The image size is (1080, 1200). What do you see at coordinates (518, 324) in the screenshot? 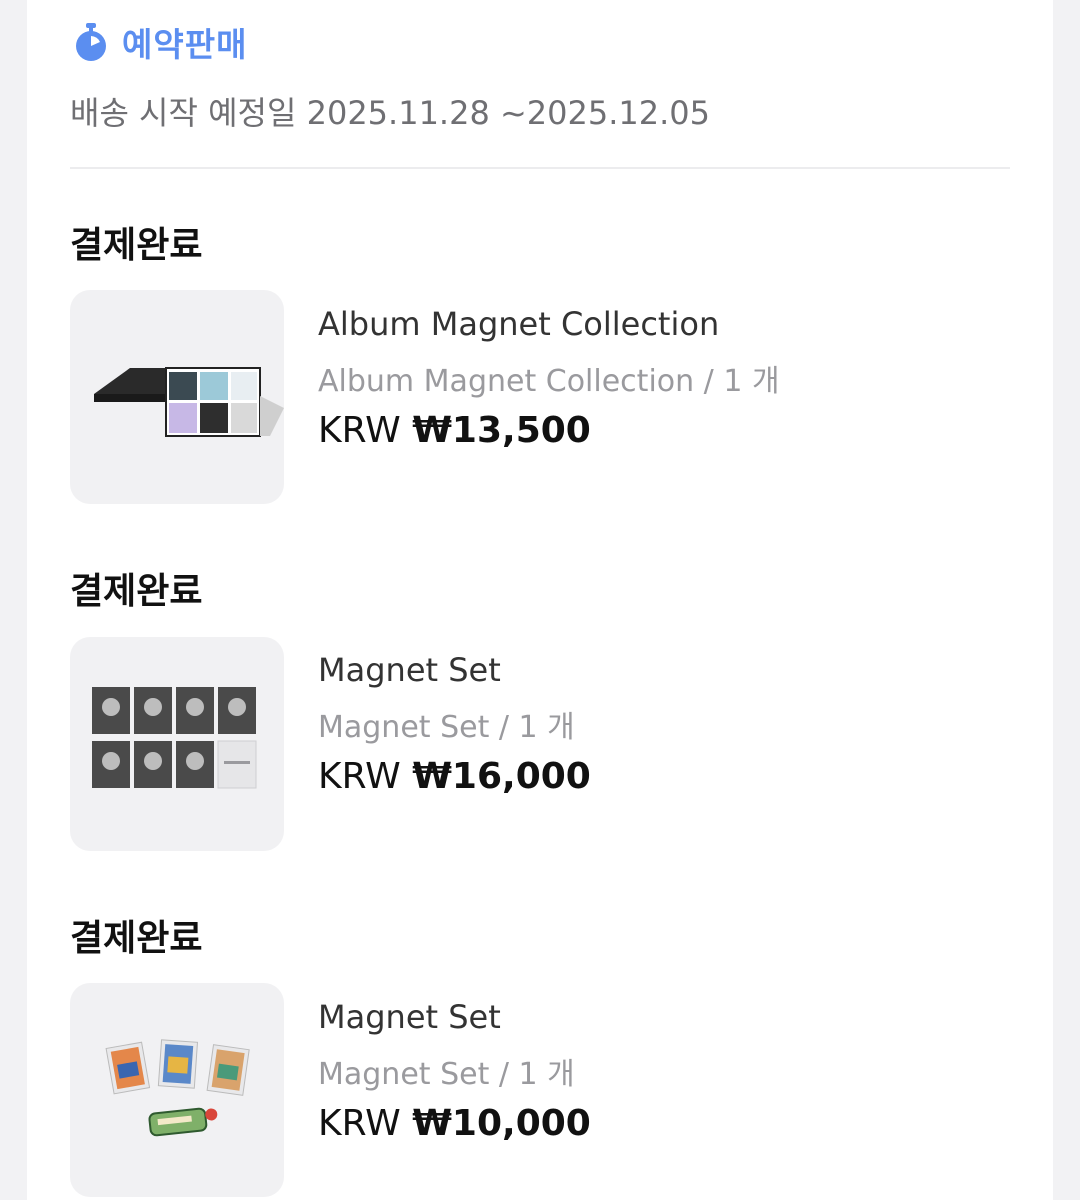
I see `product-name: Album Magnet Collection` at bounding box center [518, 324].